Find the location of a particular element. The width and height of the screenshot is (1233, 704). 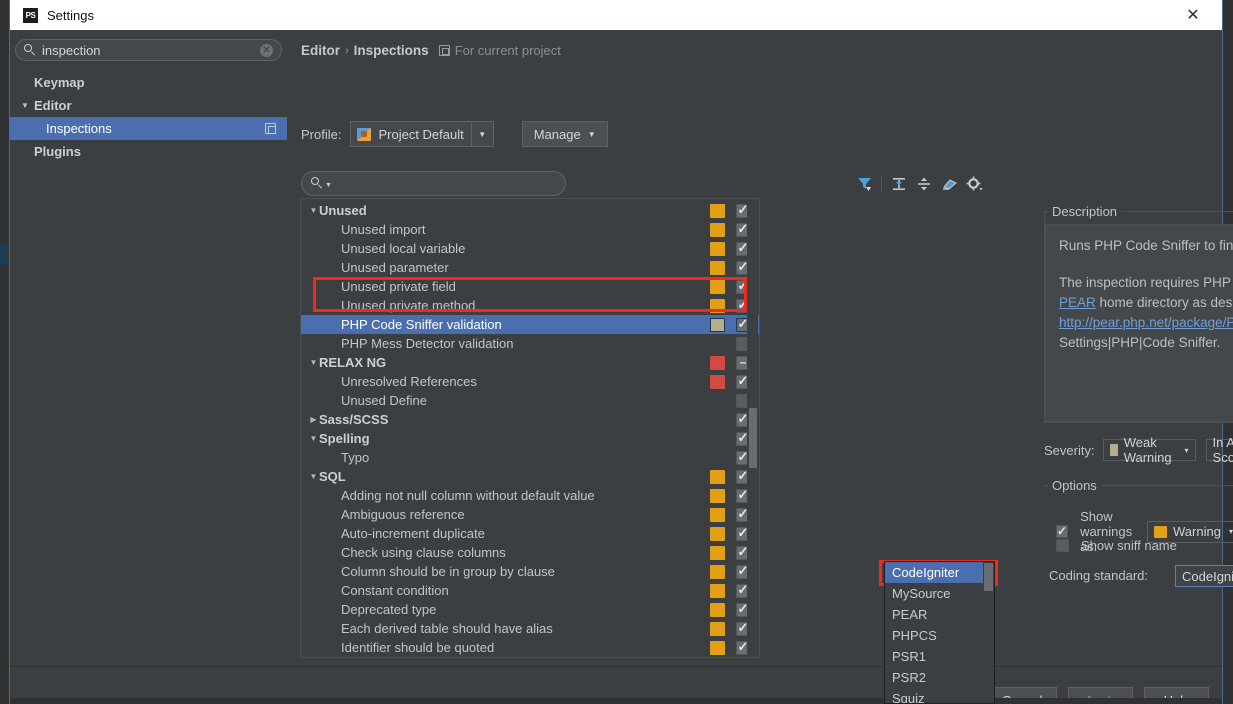

tree-row: ▶ Sass/SCSS ✓ is located at coordinates (530, 419).